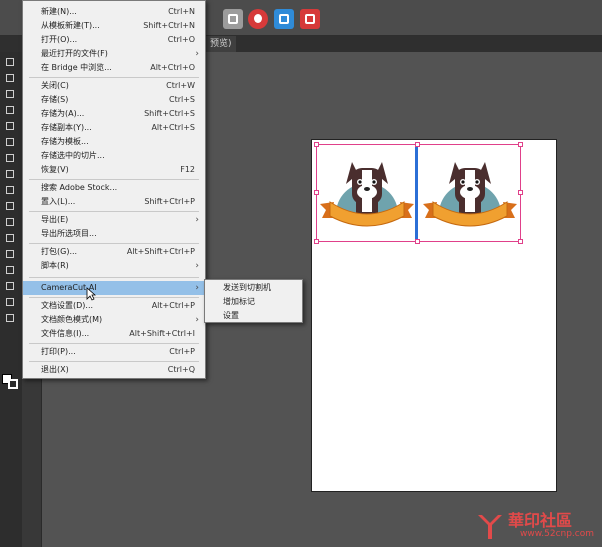 Image resolution: width=602 pixels, height=547 pixels. Describe the element at coordinates (114, 12) in the screenshot. I see `menu-item-new: 新建(N)... Ctrl+N` at that location.